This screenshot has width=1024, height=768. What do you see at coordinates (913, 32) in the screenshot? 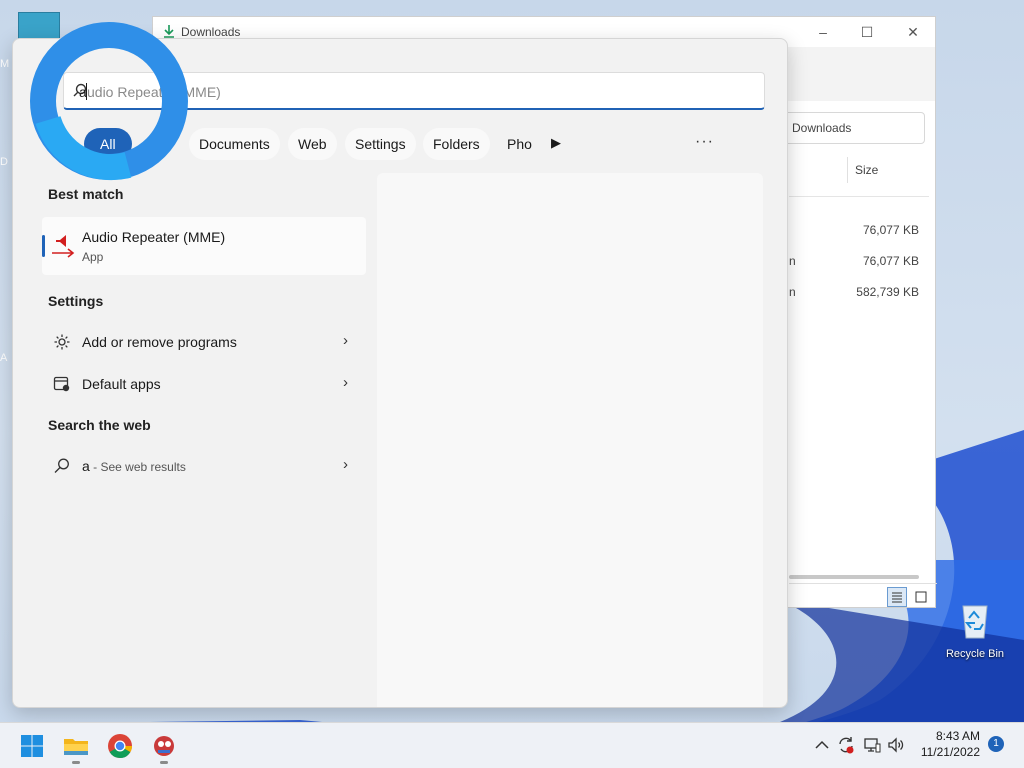
I see `close-button: ✕` at bounding box center [913, 32].